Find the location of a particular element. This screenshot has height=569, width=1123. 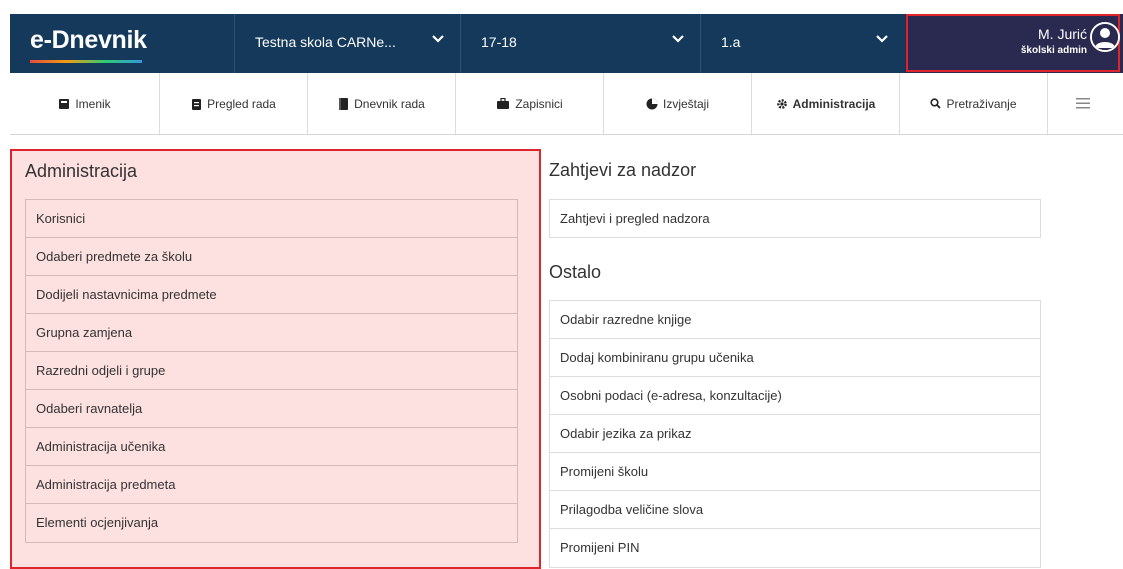

search-icon is located at coordinates (936, 103).